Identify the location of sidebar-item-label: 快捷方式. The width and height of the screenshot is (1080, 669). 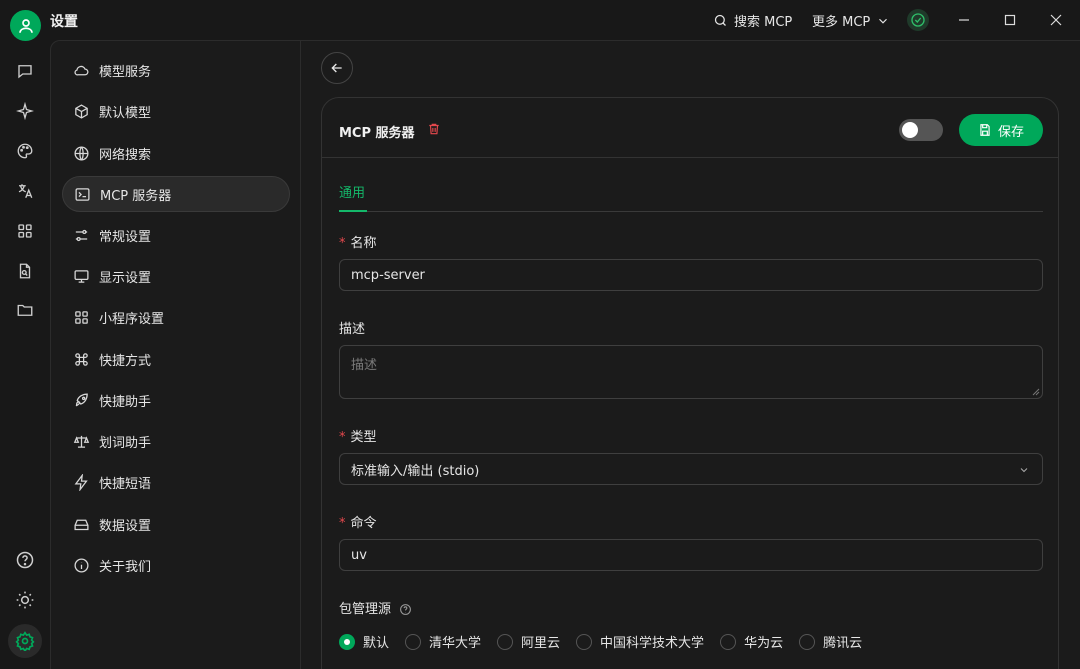
(125, 361).